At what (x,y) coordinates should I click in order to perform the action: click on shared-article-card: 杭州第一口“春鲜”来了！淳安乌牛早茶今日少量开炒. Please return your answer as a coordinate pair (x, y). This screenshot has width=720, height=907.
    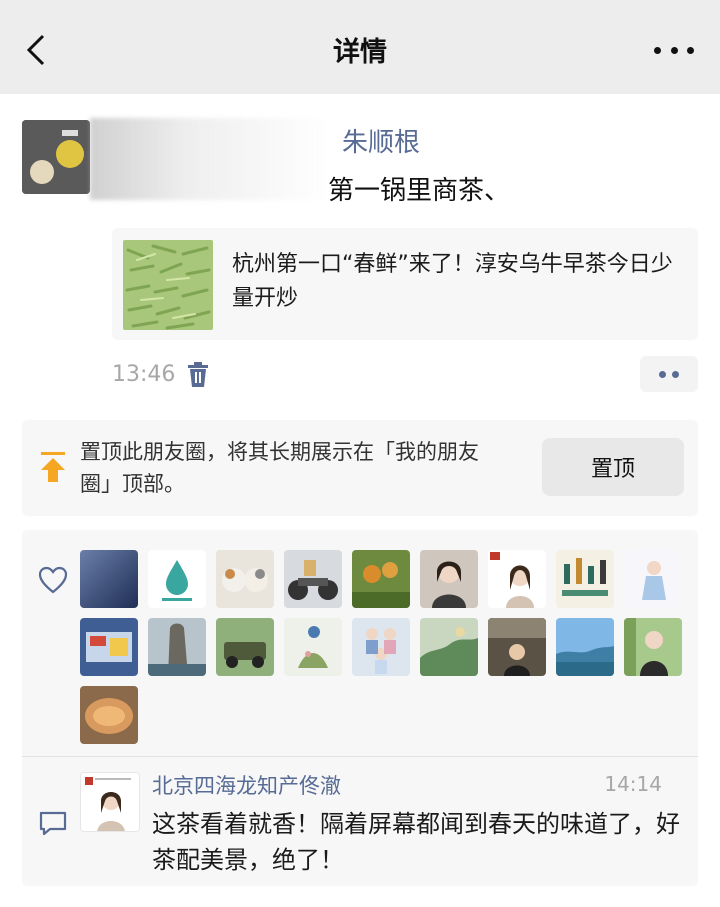
    Looking at the image, I should click on (405, 284).